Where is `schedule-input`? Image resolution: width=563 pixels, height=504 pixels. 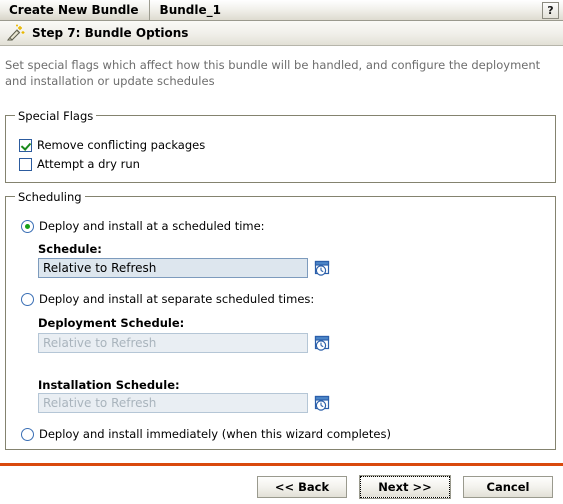
schedule-input is located at coordinates (173, 268).